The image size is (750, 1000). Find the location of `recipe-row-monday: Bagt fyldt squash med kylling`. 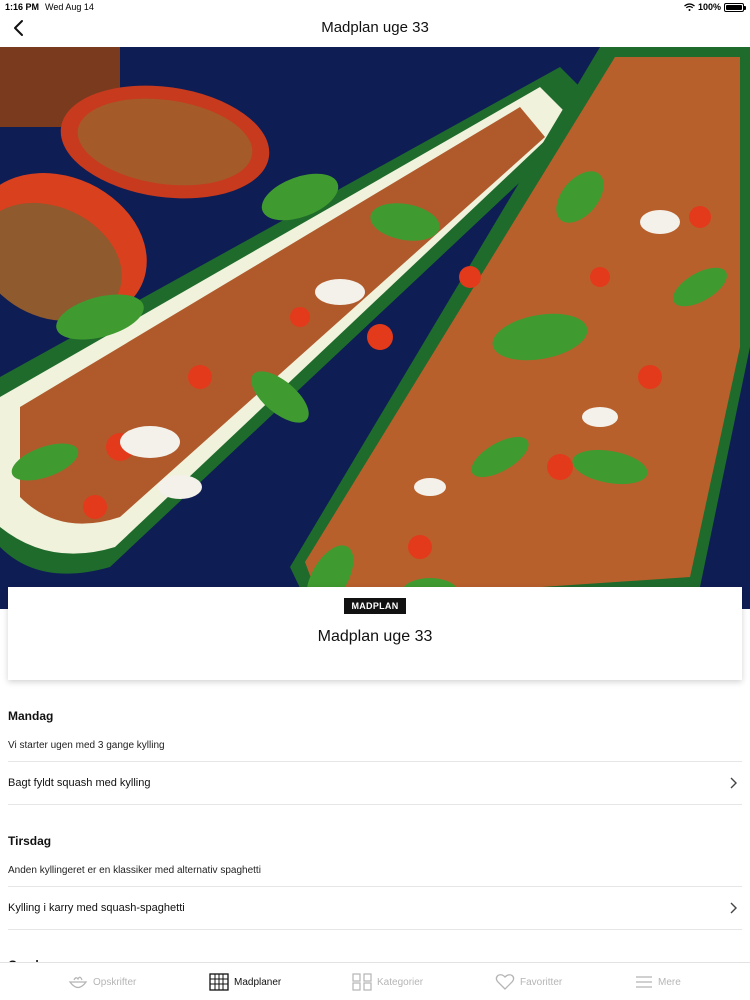

recipe-row-monday: Bagt fyldt squash med kylling is located at coordinates (375, 783).